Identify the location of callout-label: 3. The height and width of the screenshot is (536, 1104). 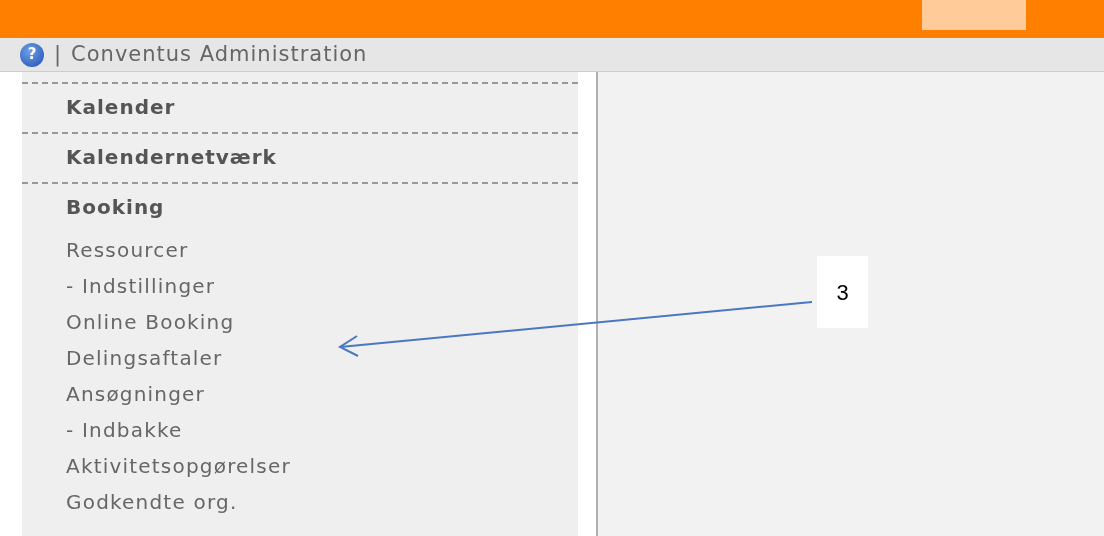
(842, 292).